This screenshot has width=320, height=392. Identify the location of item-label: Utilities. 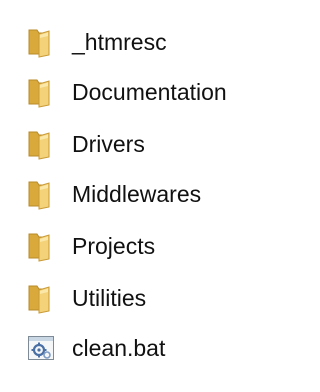
(109, 298).